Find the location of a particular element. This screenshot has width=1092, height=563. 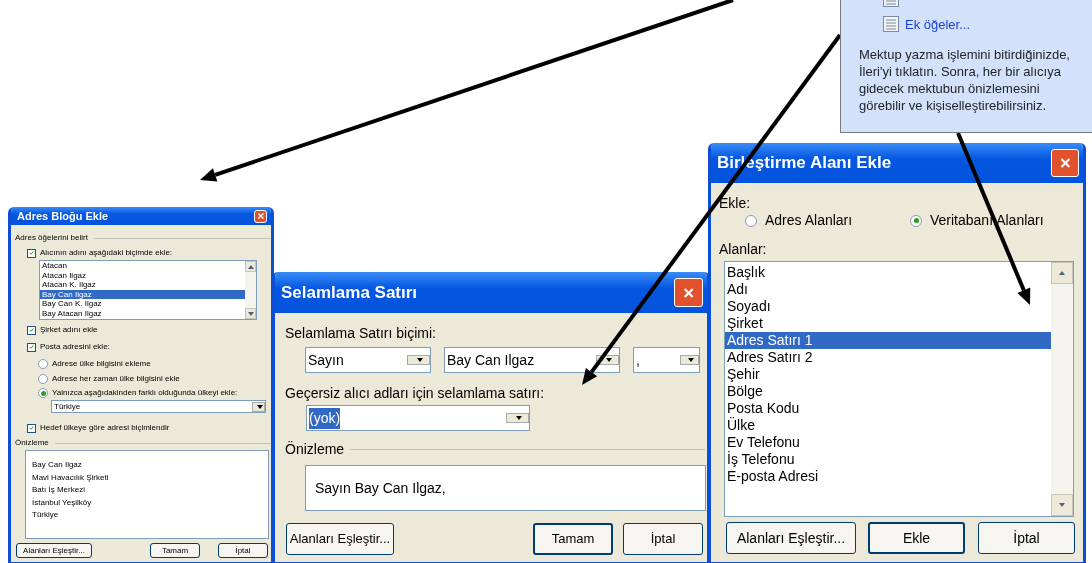

checkbox-label: Şirket adını ekle is located at coordinates (69, 330).